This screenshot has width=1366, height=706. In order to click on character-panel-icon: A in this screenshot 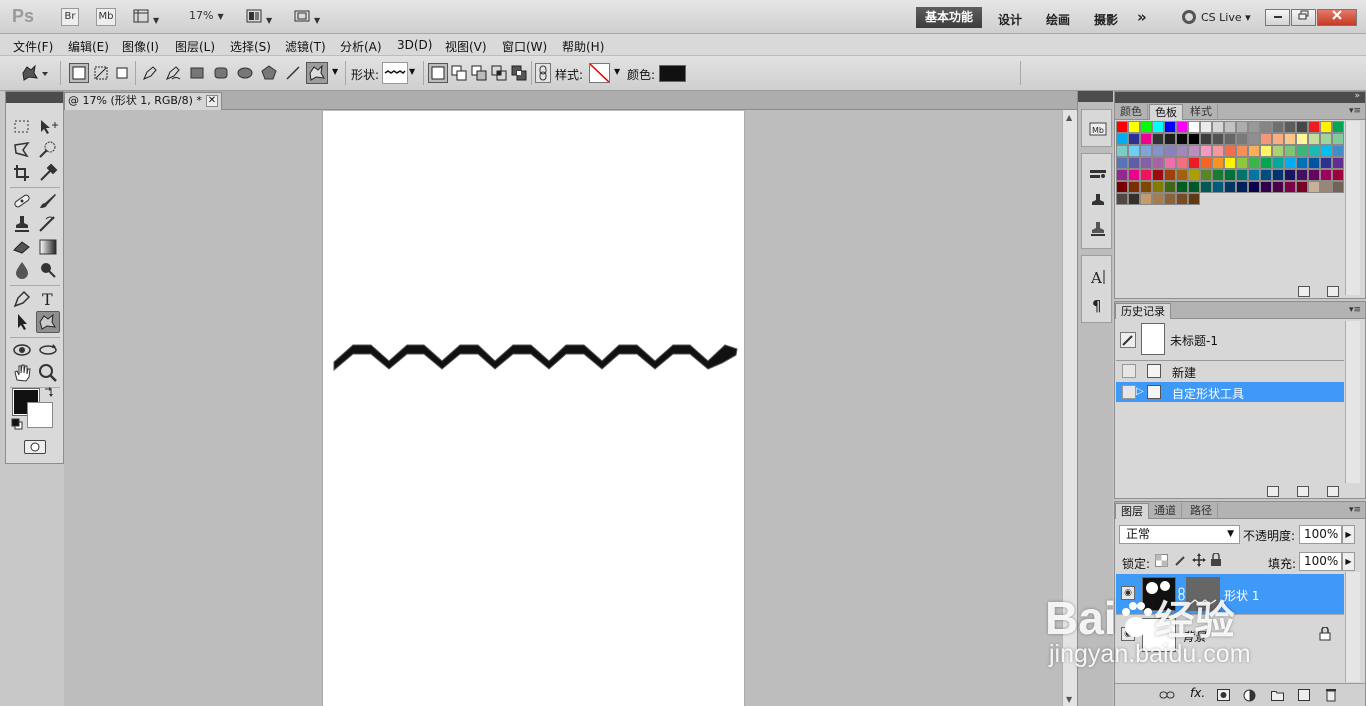, I will do `click(1098, 277)`.